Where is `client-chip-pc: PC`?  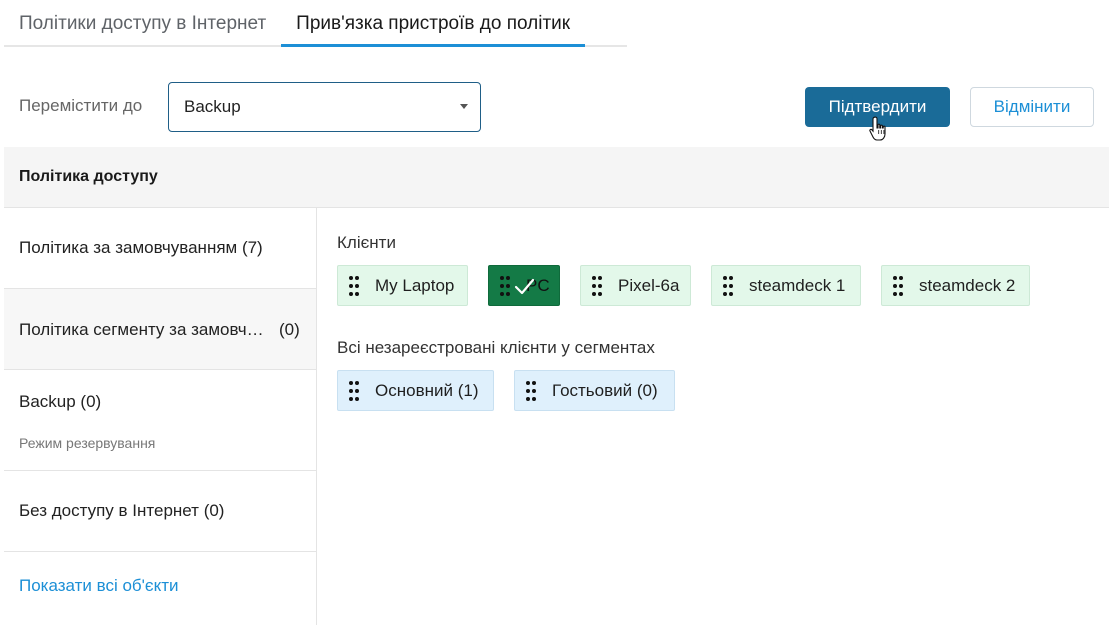
client-chip-pc: PC is located at coordinates (524, 285).